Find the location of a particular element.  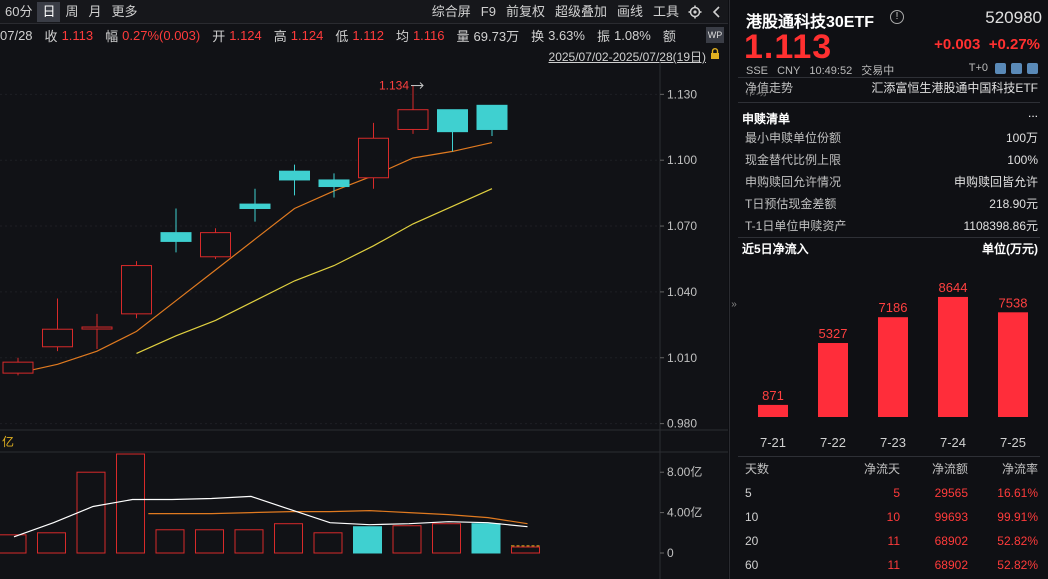

sub-label: T日预估现金差额 is located at coordinates (790, 204).